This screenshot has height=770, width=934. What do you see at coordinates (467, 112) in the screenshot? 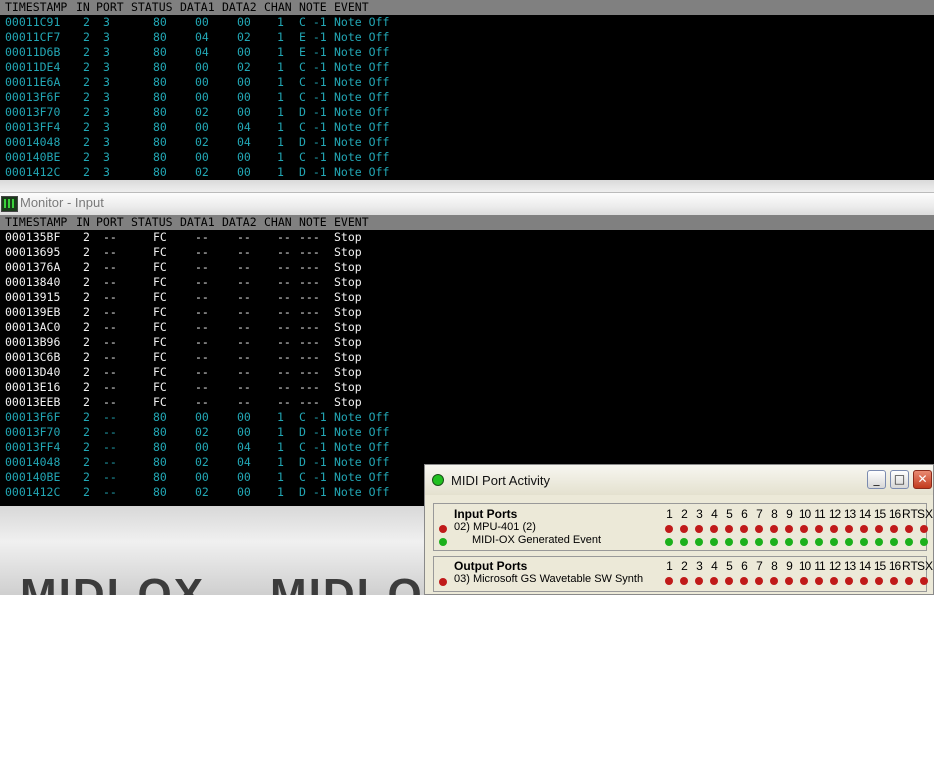
I see `event-row: 00013F70 2 3 80 02 00 1 D -1 Note Off` at bounding box center [467, 112].